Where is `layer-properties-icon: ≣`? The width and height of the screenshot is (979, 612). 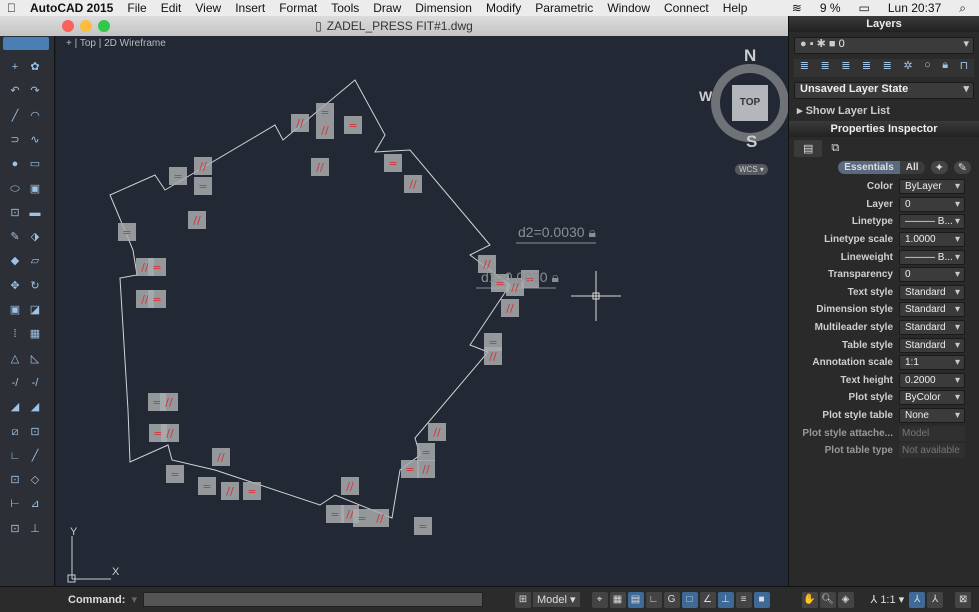
layer-properties-icon: ≣ is located at coordinates (804, 68).